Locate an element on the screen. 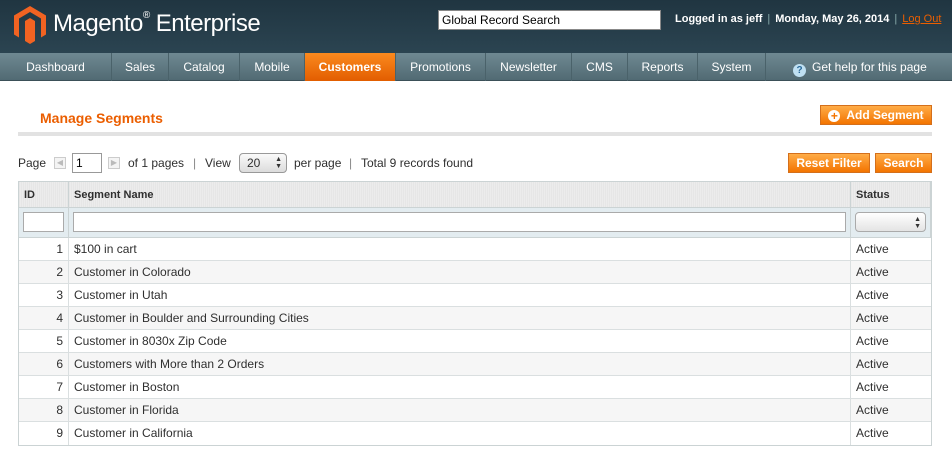  table-row: 8 Customer in Florida Active is located at coordinates (475, 410).